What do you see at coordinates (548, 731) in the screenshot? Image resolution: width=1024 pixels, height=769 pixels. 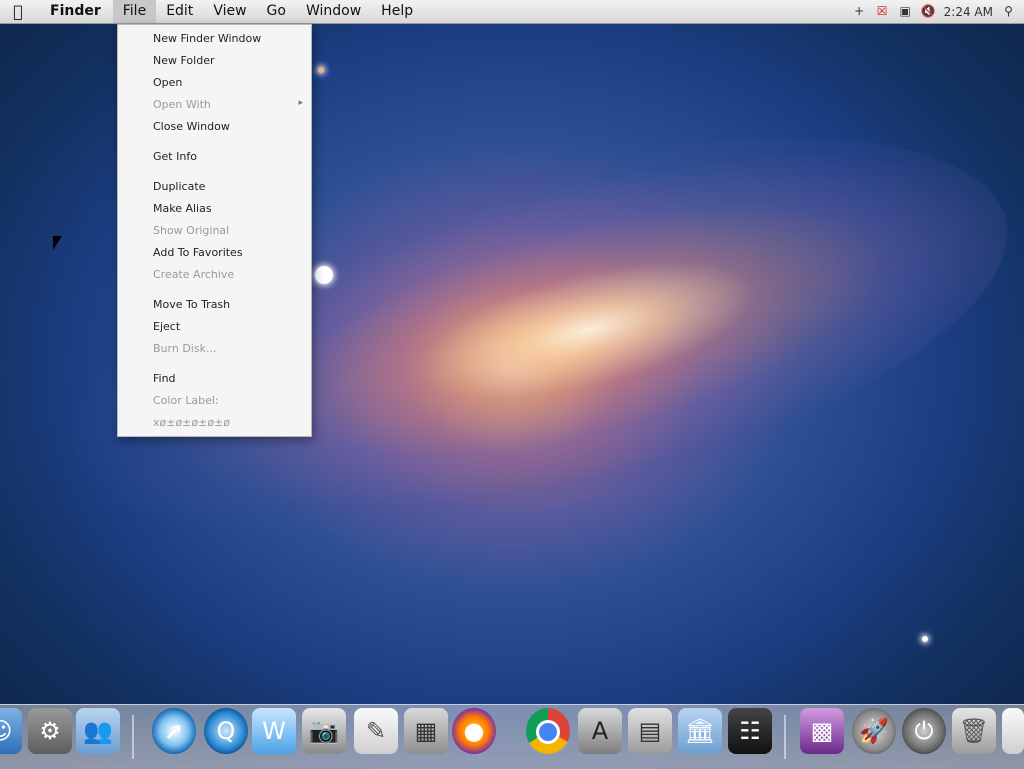 I see `chrome-icon` at bounding box center [548, 731].